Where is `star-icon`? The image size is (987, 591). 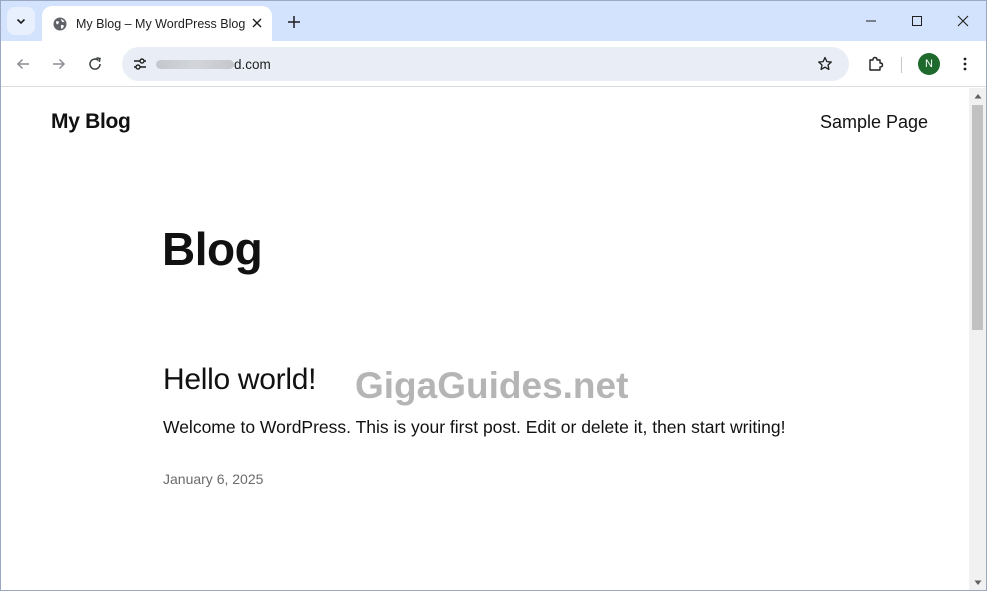
star-icon is located at coordinates (825, 63).